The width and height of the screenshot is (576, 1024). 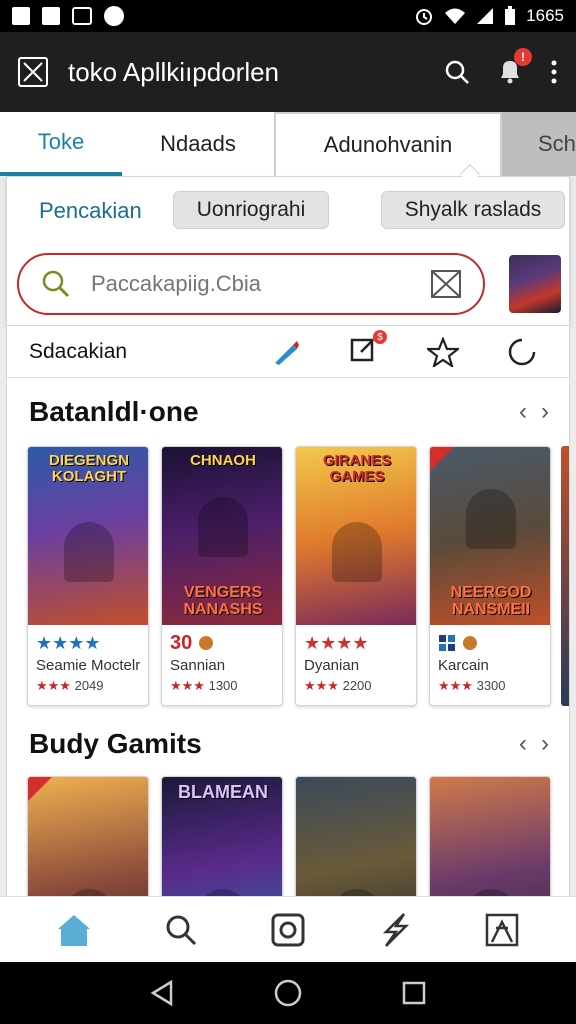 What do you see at coordinates (198, 144) in the screenshot?
I see `tab-ndaads: Ndaads` at bounding box center [198, 144].